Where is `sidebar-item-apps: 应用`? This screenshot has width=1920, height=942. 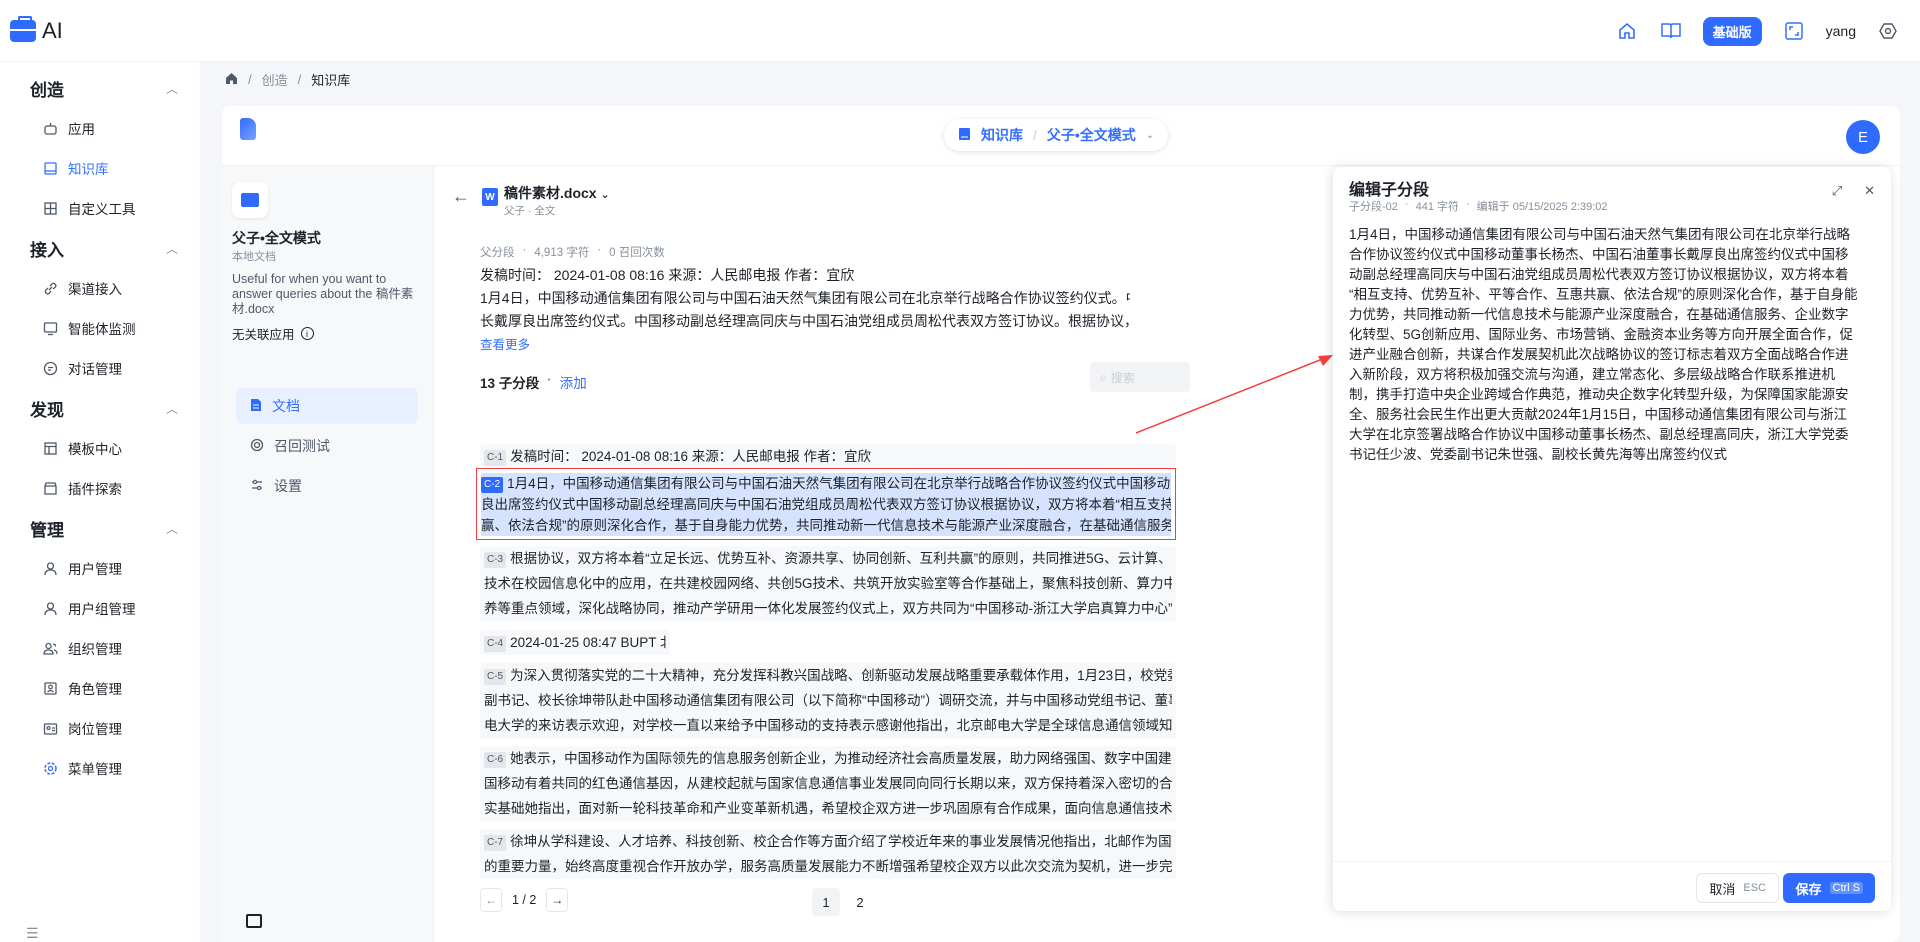
sidebar-item-apps: 应用 is located at coordinates (100, 128).